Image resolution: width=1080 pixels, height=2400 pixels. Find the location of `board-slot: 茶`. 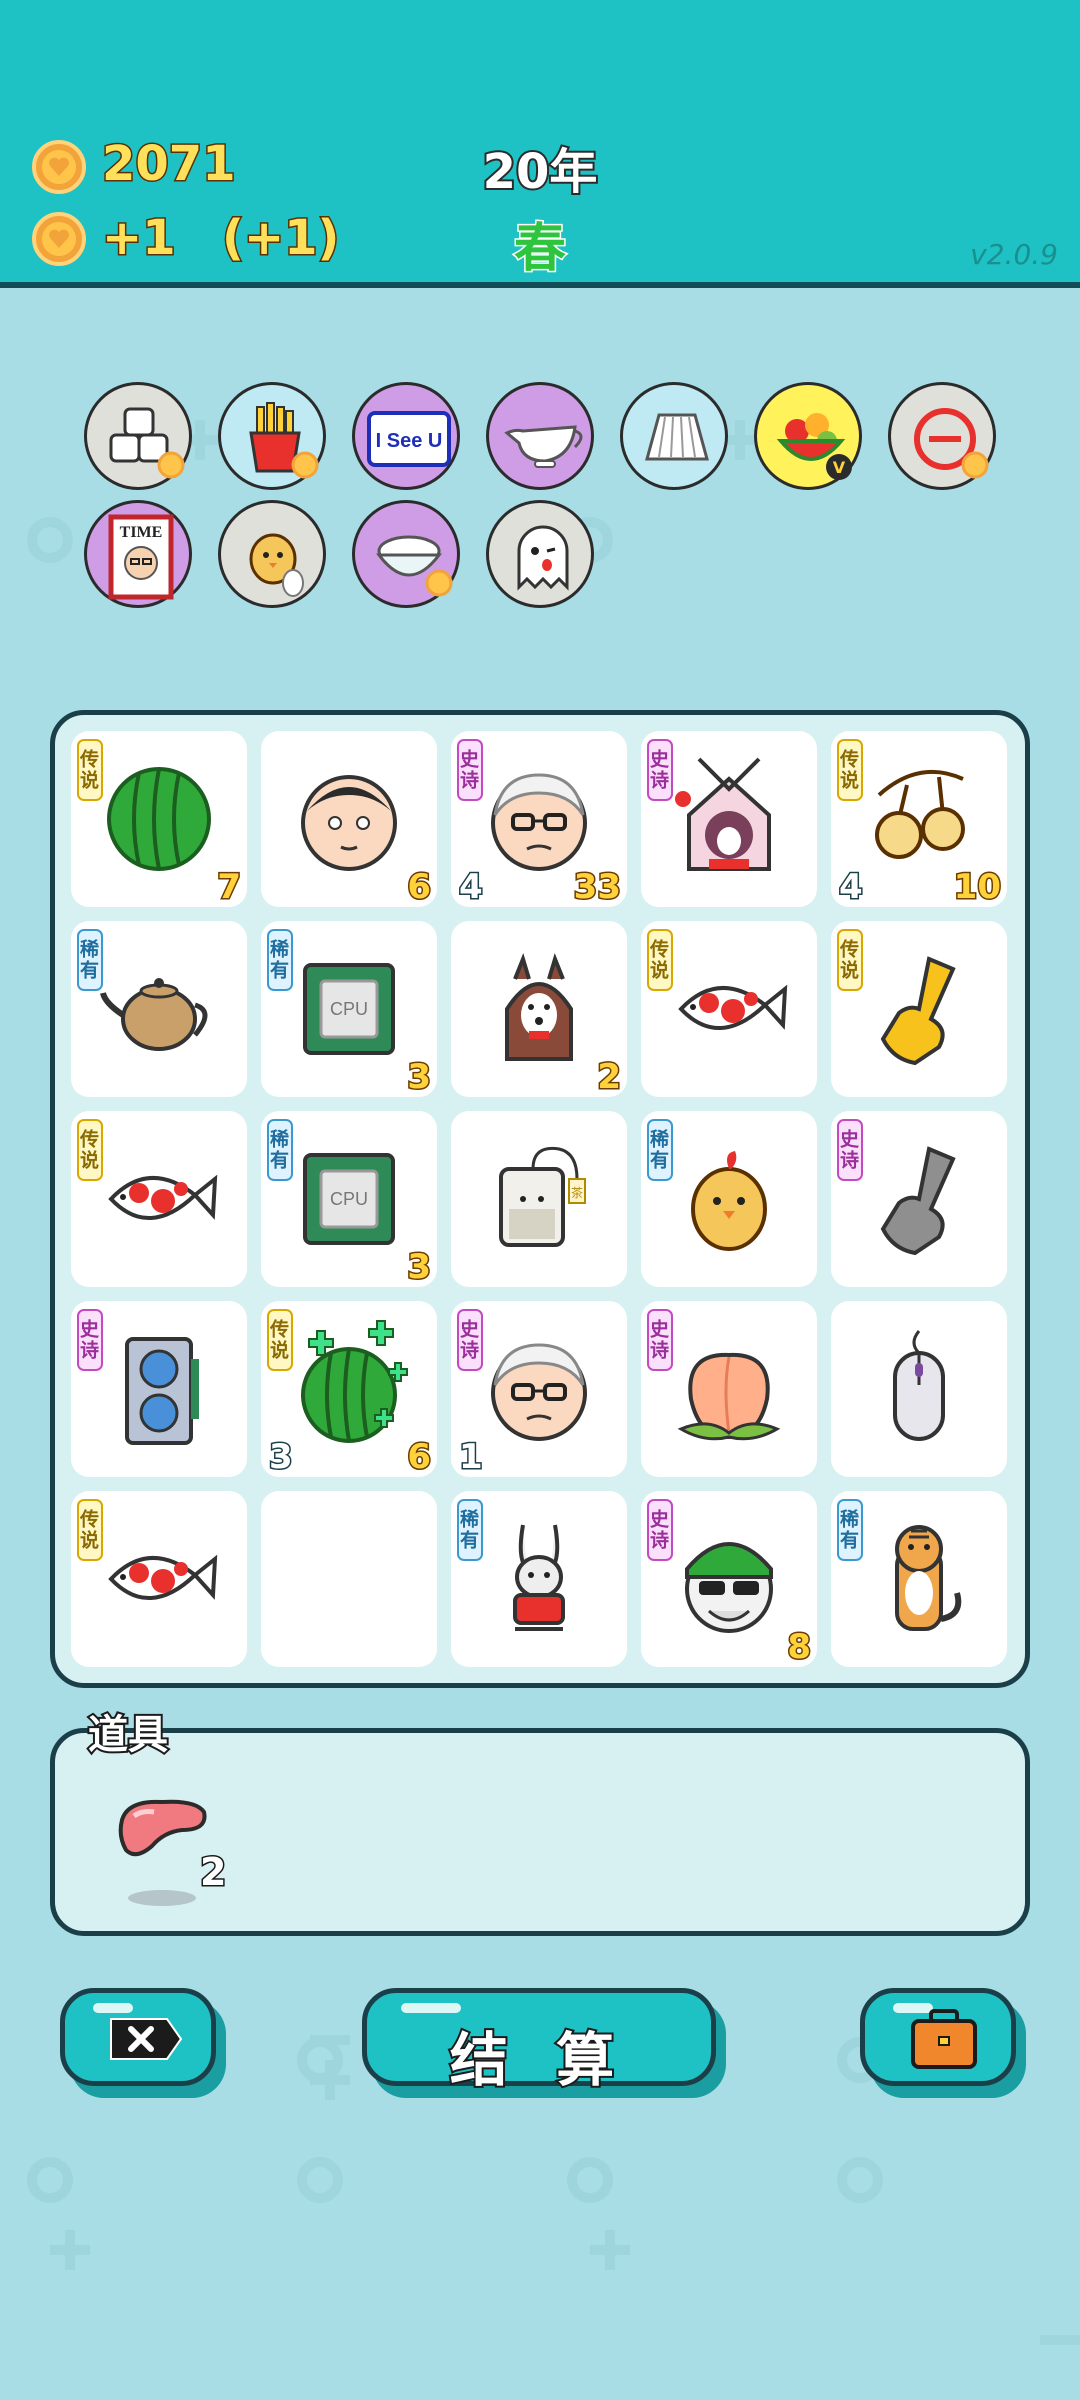

board-slot: 茶 is located at coordinates (539, 1199).